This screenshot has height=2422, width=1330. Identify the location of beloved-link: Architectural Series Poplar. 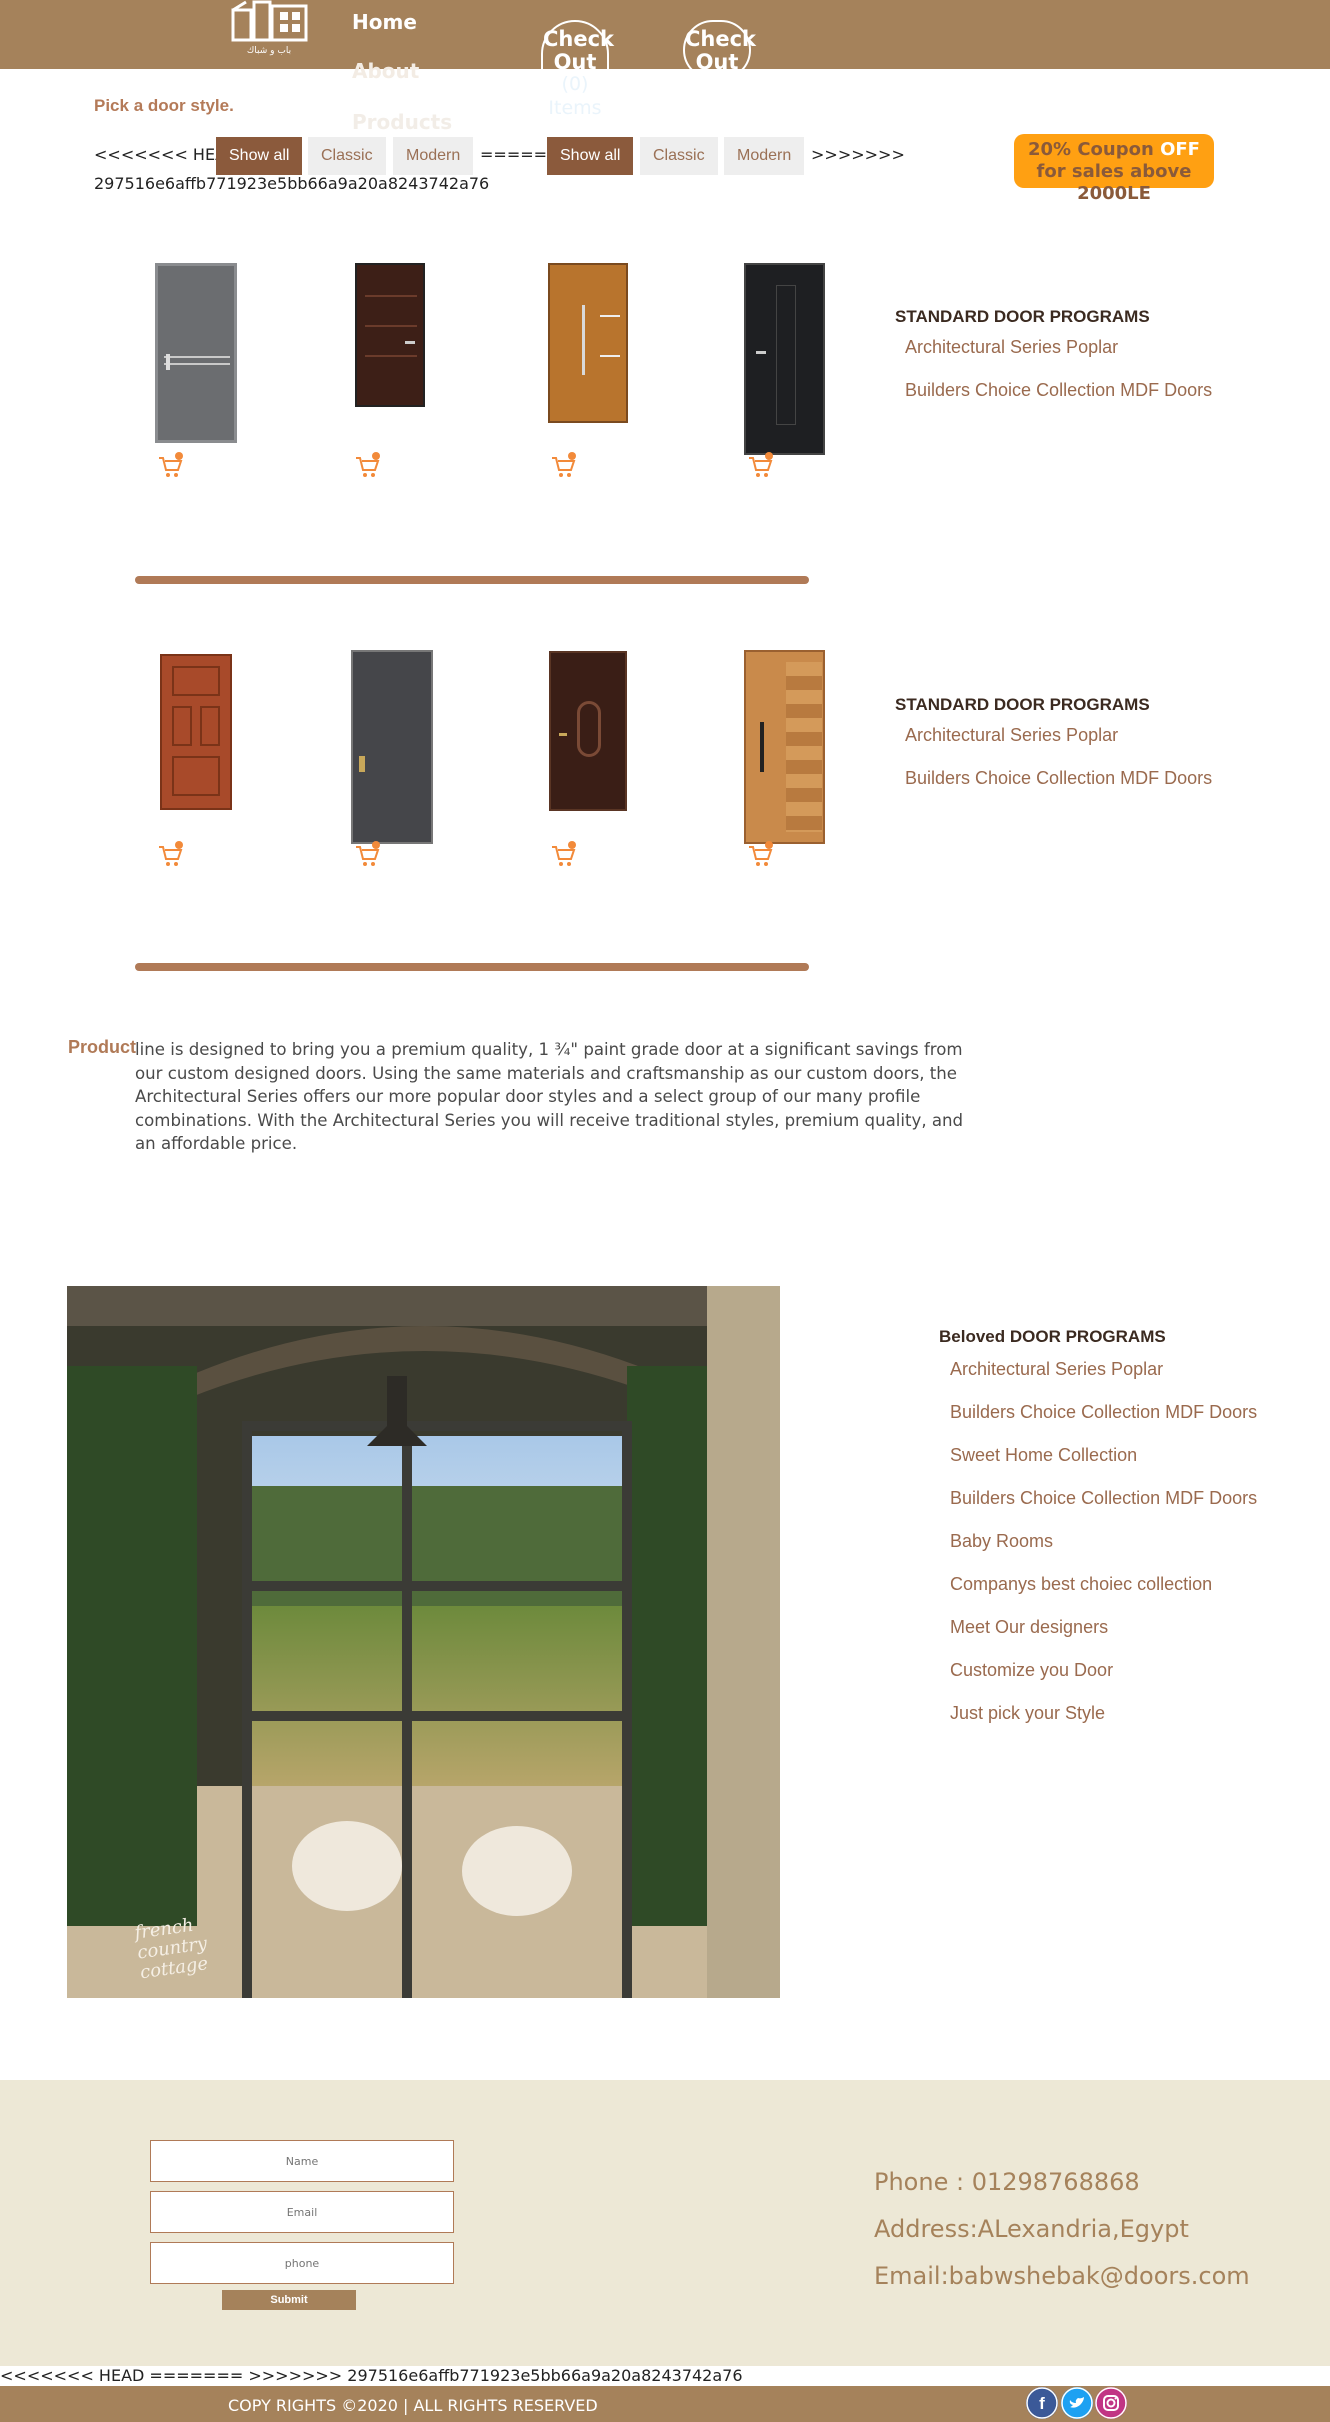
(1056, 1369).